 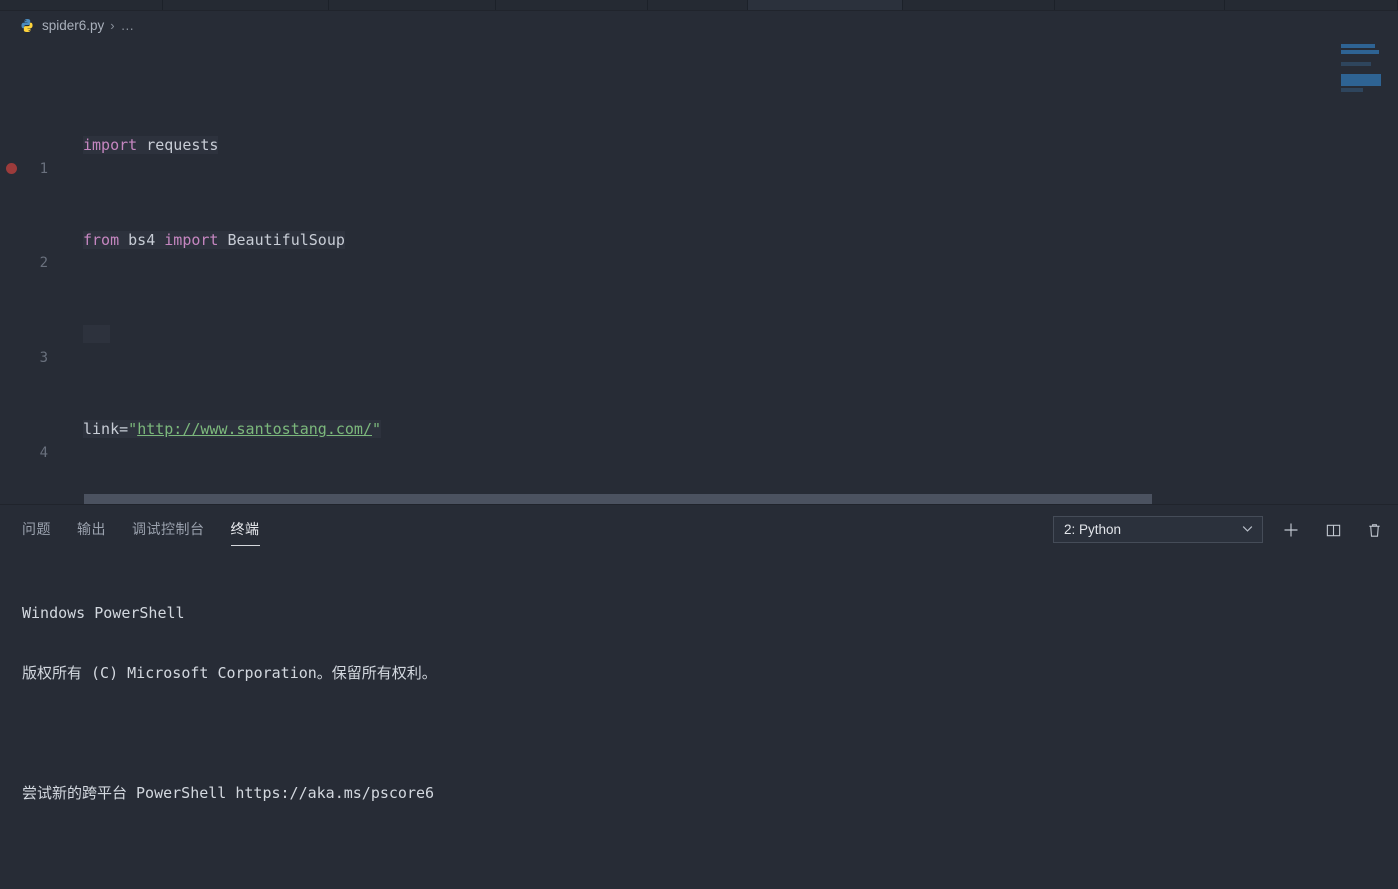 What do you see at coordinates (97, 335) in the screenshot?
I see `code-line-text` at bounding box center [97, 335].